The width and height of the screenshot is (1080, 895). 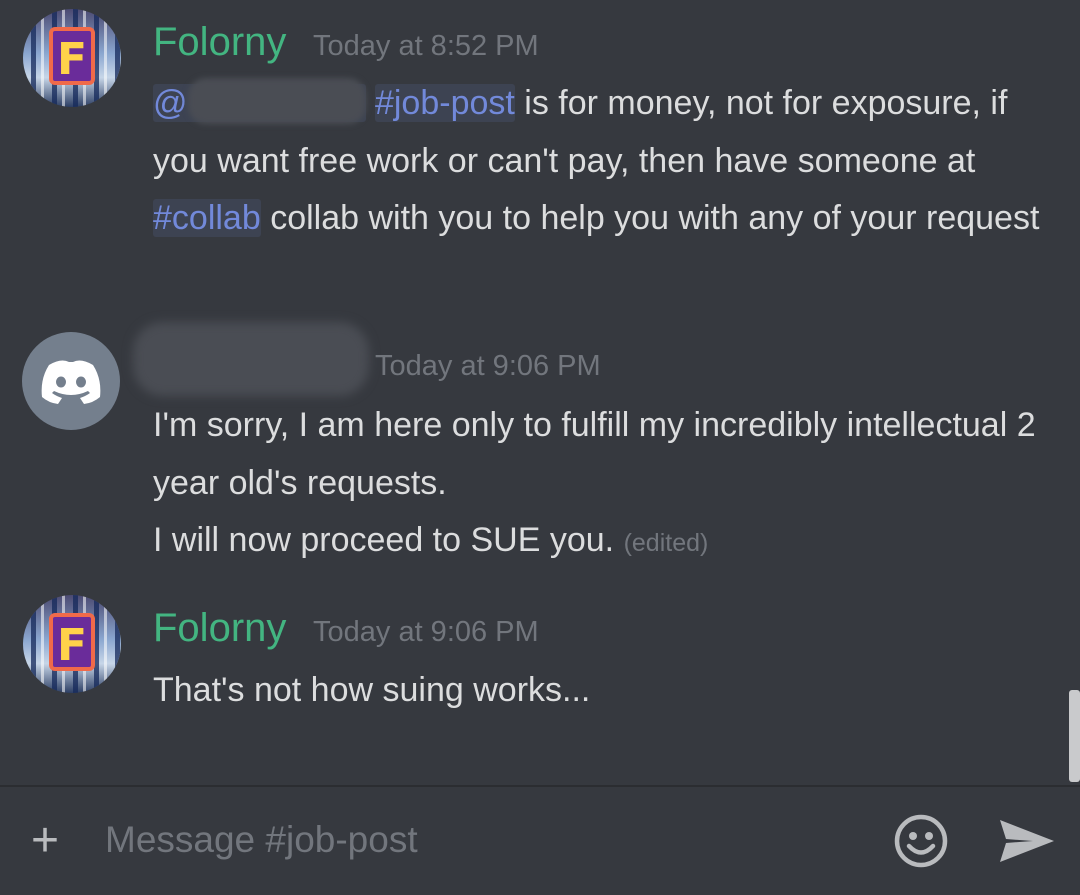 I want to click on discord-icon, so click(x=71, y=382).